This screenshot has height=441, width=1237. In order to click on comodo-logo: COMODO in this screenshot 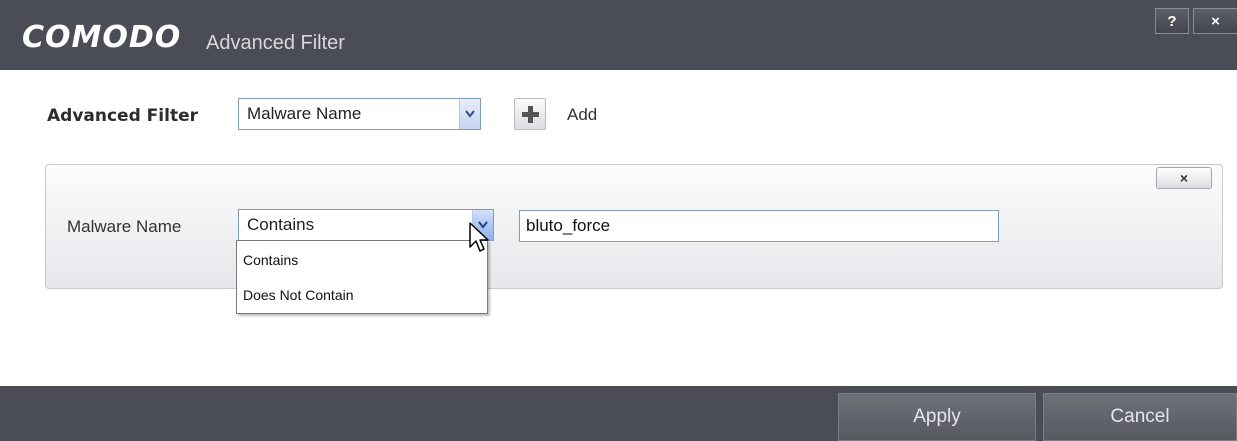, I will do `click(102, 37)`.